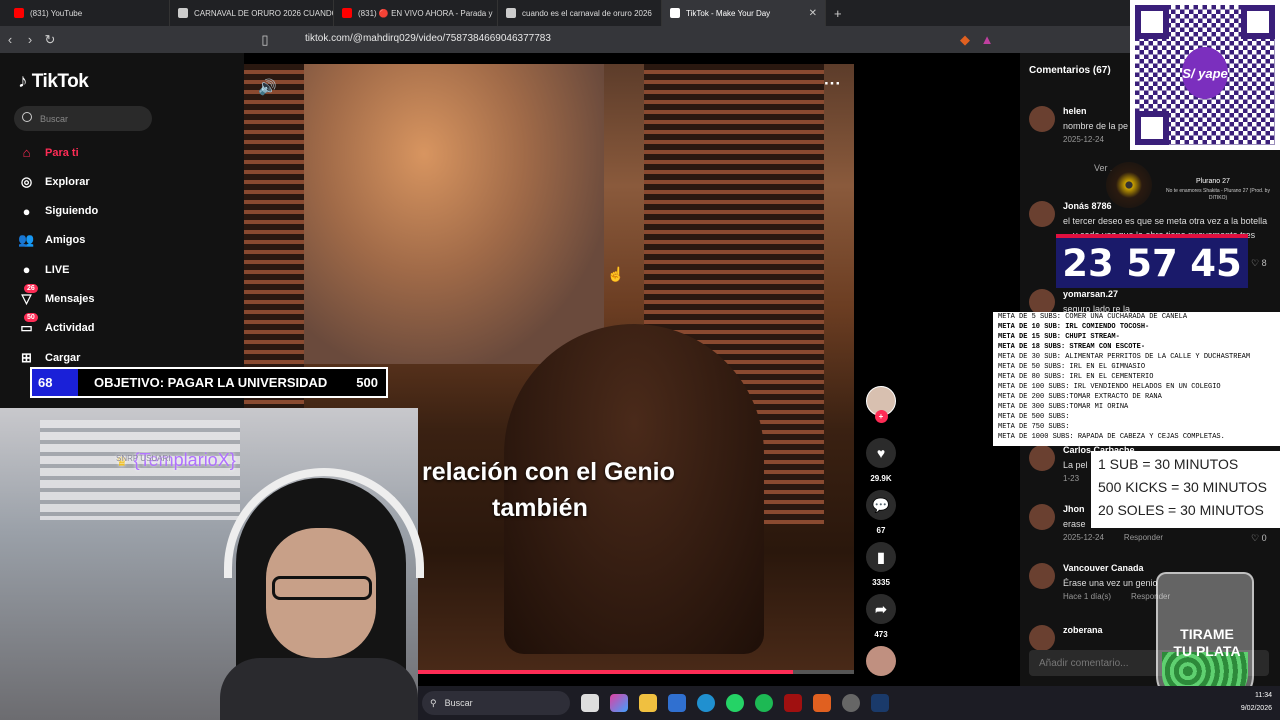  Describe the element at coordinates (55, 382) in the screenshot. I see `objective-current: 68` at that location.